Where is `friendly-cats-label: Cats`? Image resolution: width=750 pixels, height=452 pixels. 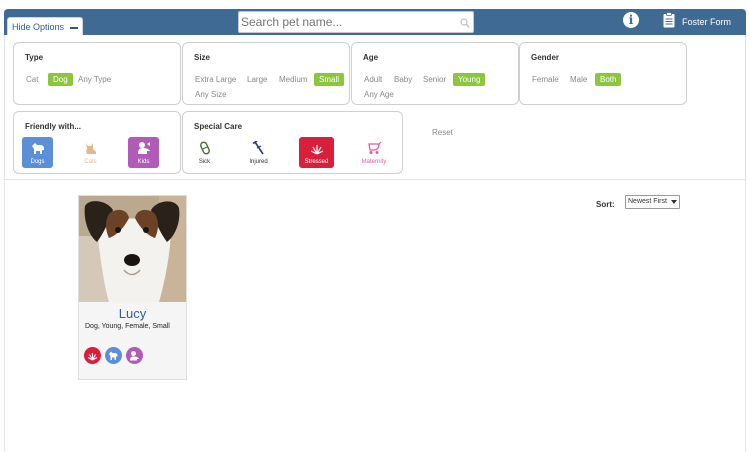
friendly-cats-label: Cats is located at coordinates (90, 162).